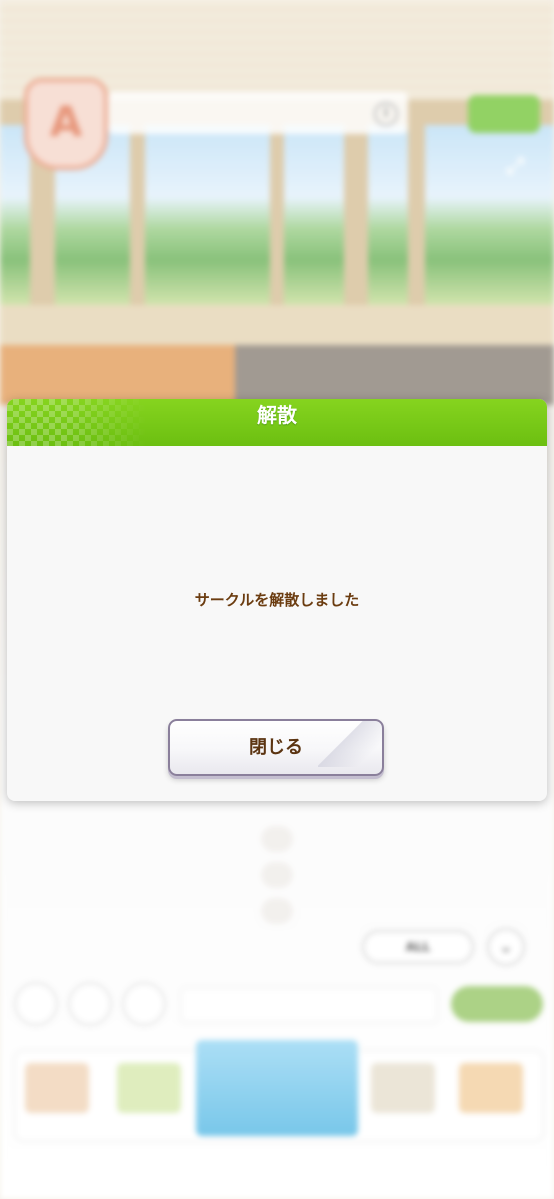 The height and width of the screenshot is (1199, 554). I want to click on dialog-message: サークルを解散しました, so click(277, 600).